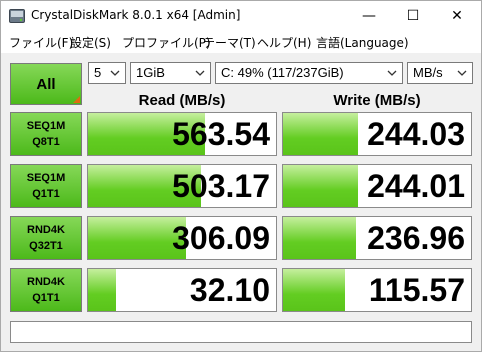  I want to click on window-title: CrystalDiskMark 8.0.1 x64 [Admin], so click(136, 15).